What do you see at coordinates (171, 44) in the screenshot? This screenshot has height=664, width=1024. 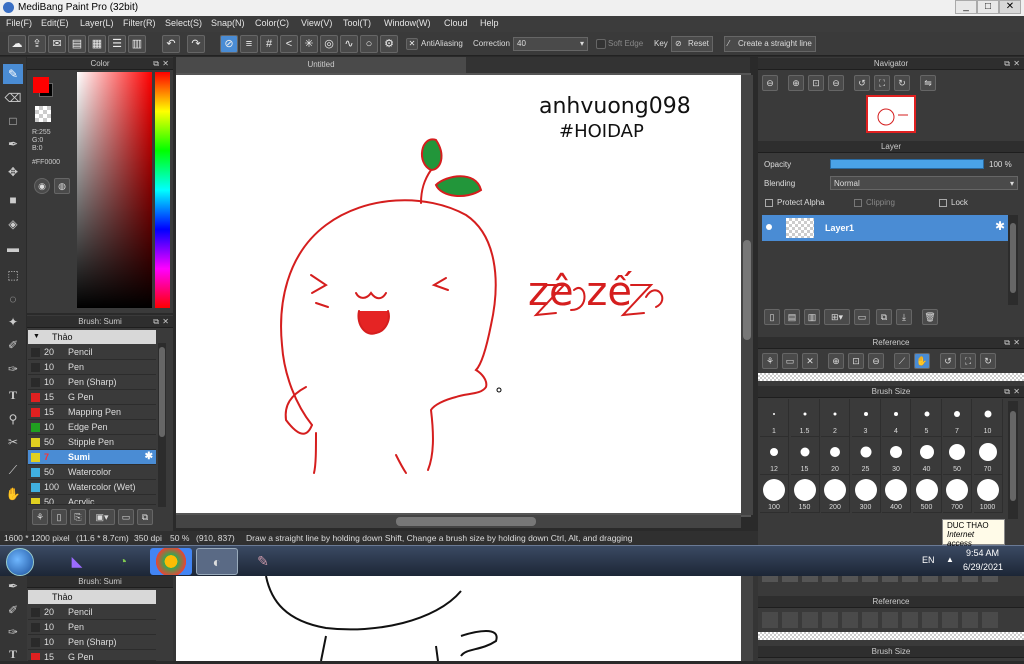 I see `undo-icon: ↶` at bounding box center [171, 44].